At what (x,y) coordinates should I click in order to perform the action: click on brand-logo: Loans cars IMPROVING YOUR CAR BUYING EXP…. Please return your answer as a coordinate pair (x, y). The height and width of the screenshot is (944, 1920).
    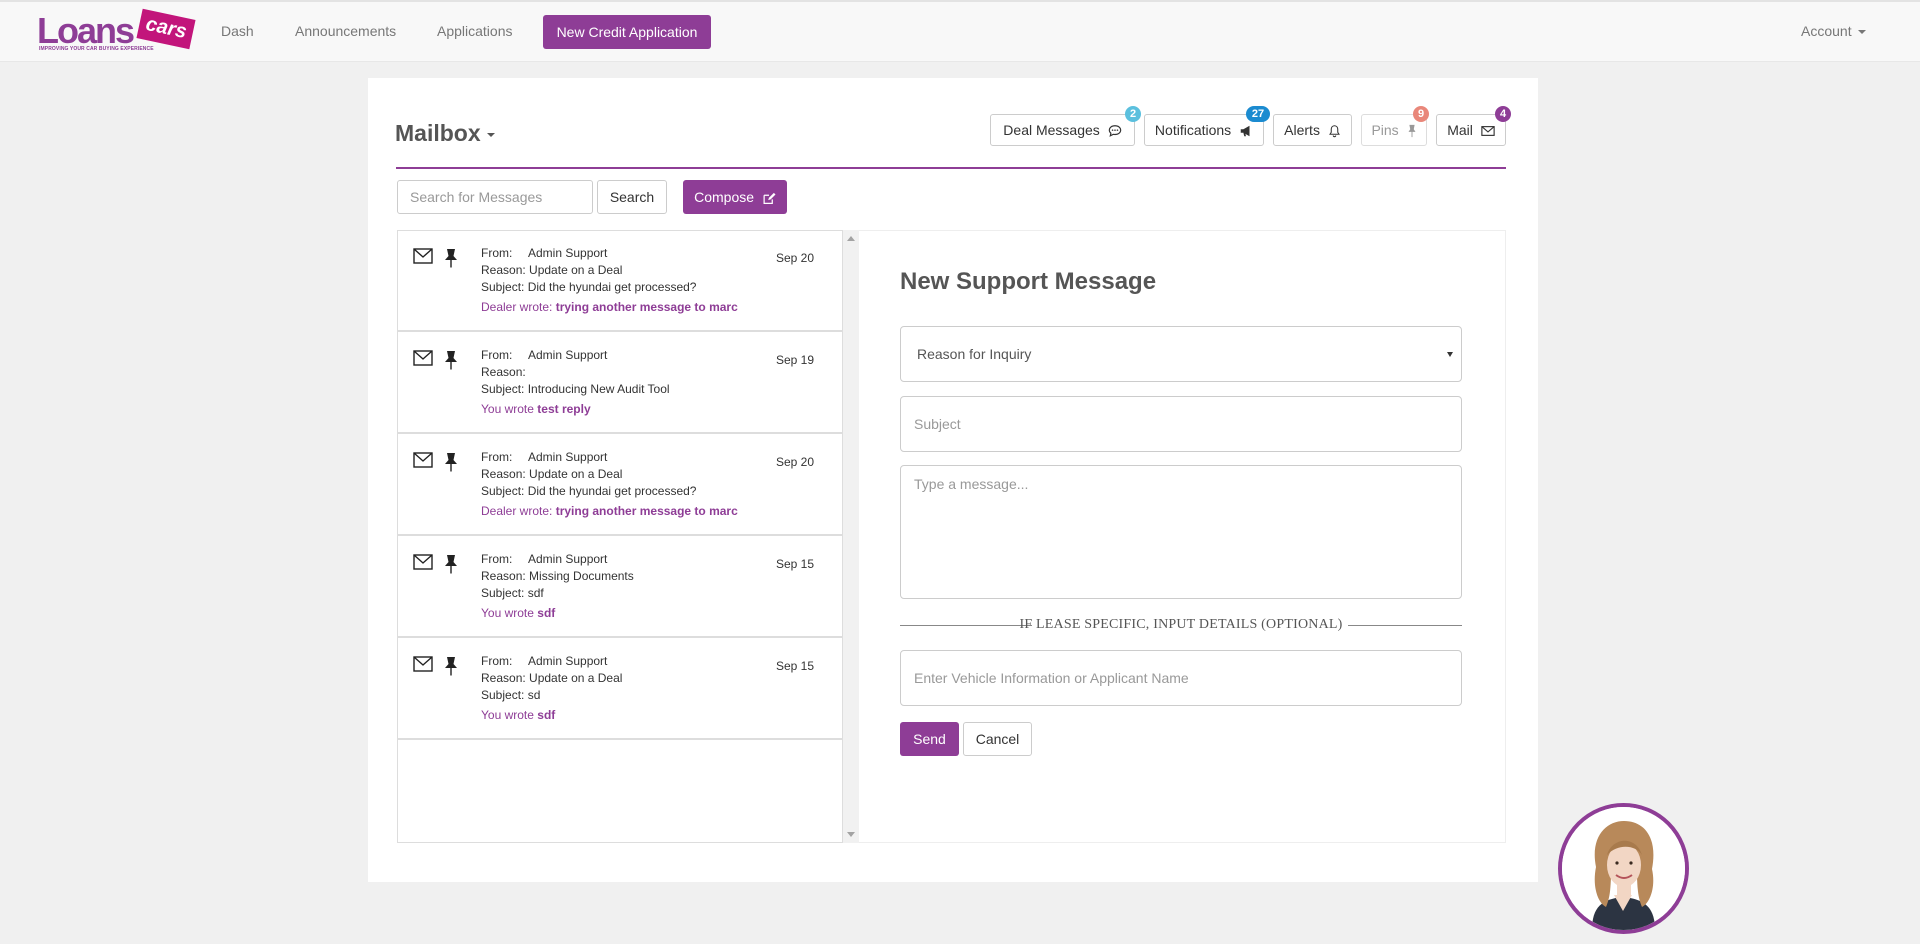
    Looking at the image, I should click on (117, 31).